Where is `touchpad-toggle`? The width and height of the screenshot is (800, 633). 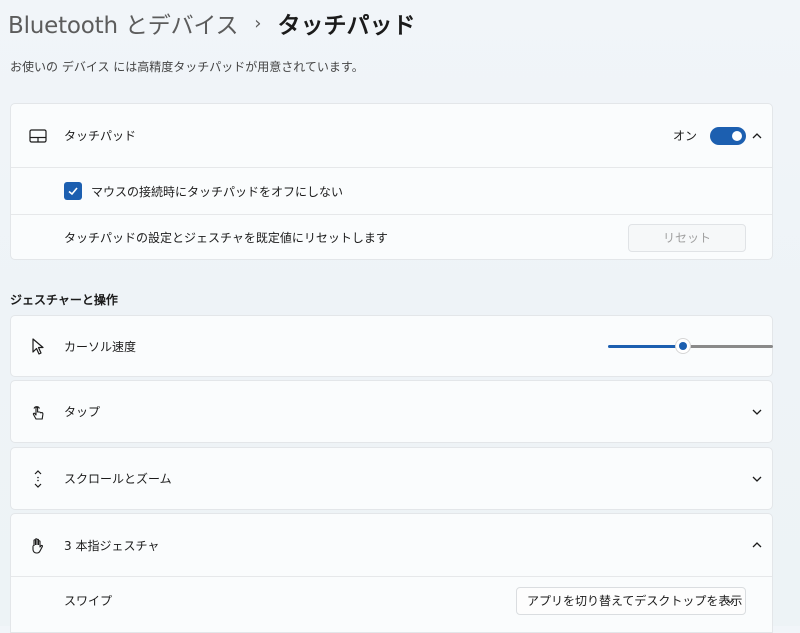
touchpad-toggle is located at coordinates (728, 135).